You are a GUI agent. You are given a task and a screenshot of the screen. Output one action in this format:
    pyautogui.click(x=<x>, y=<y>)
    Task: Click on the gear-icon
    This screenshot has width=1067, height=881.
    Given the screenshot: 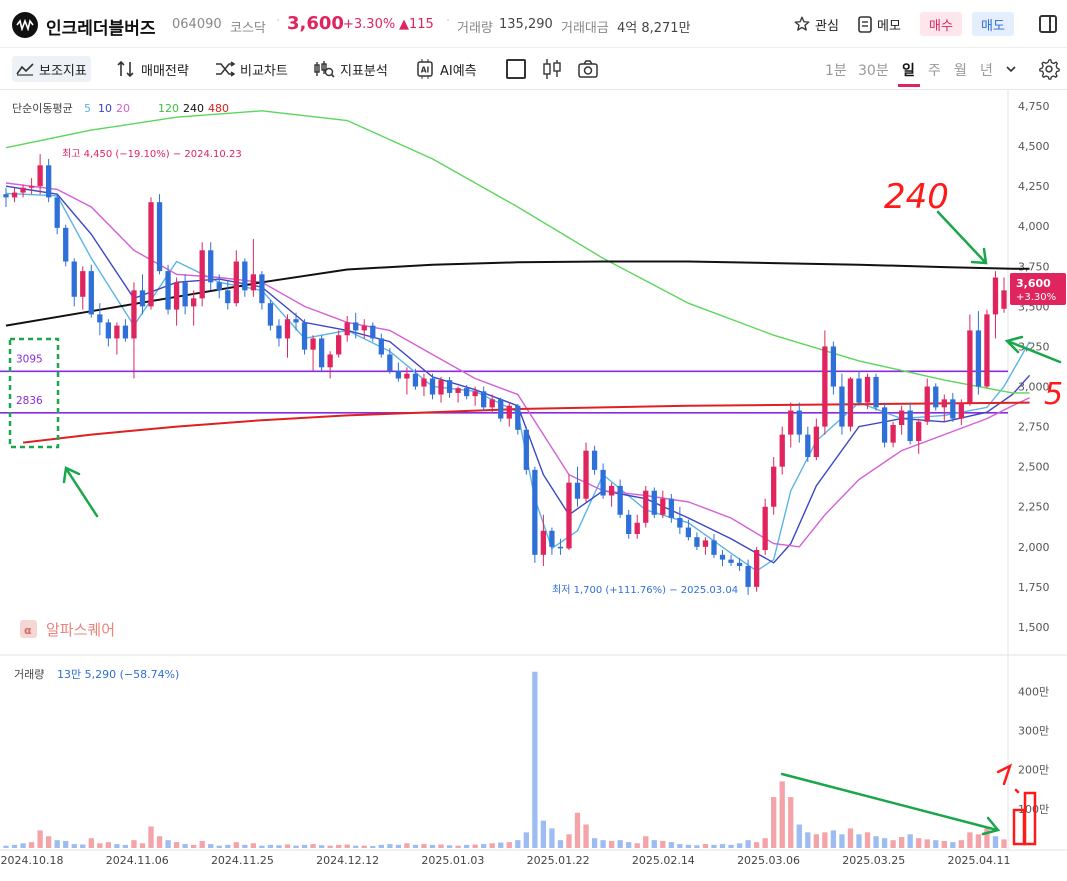 What is the action you would take?
    pyautogui.click(x=1049, y=69)
    